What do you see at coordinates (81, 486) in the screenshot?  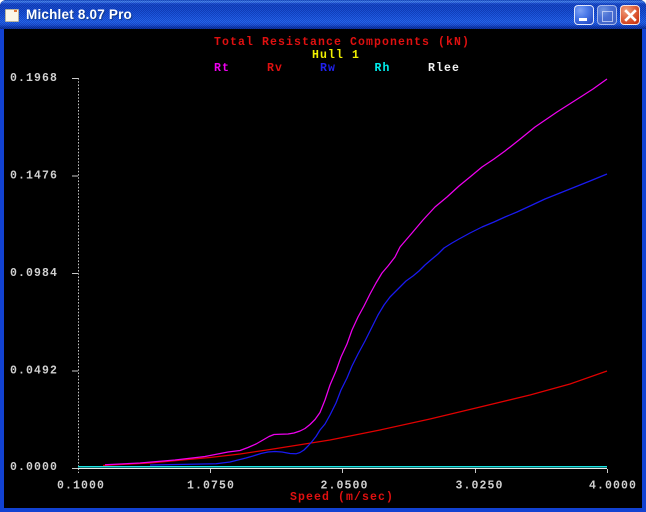 I see `svg-text: 0.1000` at bounding box center [81, 486].